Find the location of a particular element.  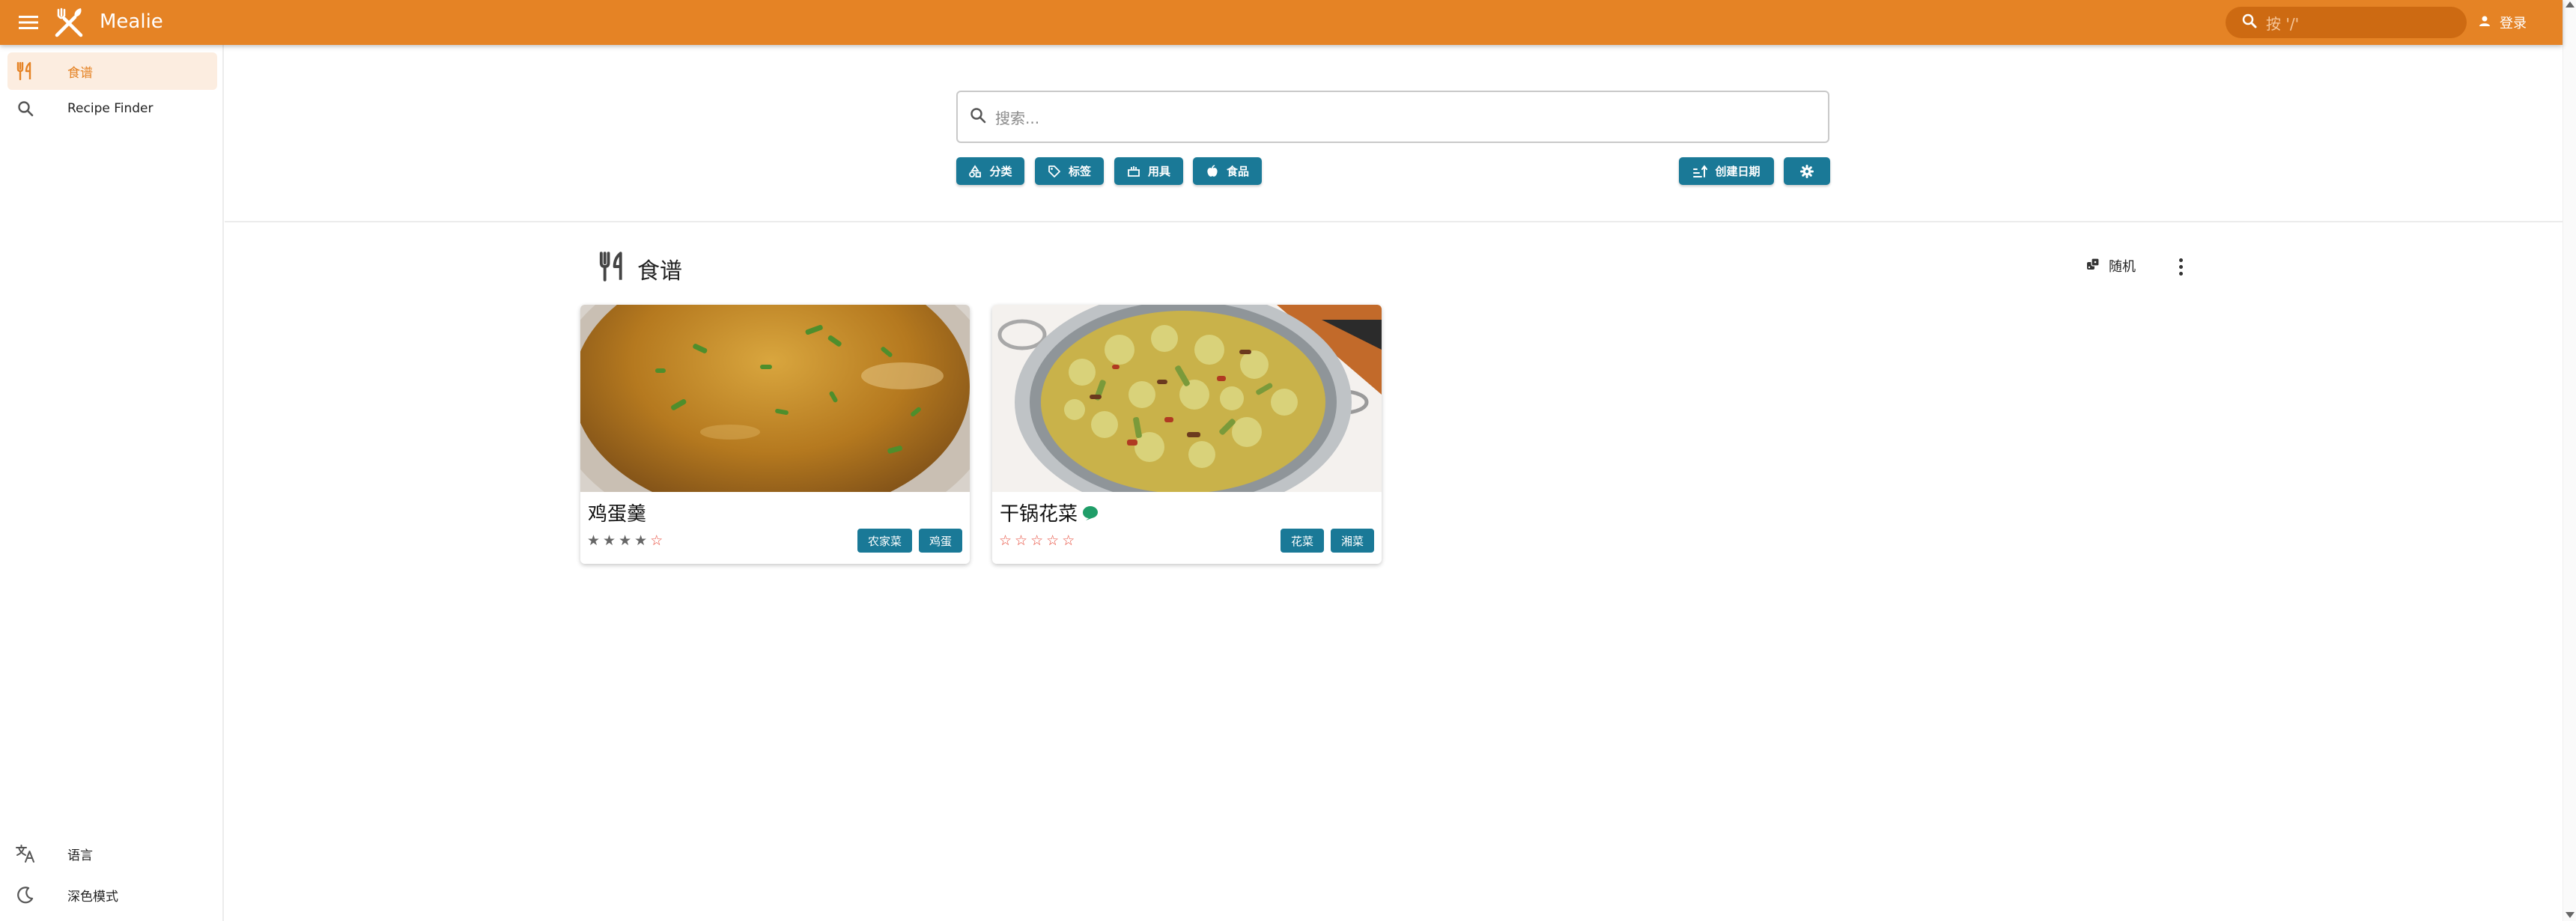

sort-button: 创建日期 is located at coordinates (1726, 171).